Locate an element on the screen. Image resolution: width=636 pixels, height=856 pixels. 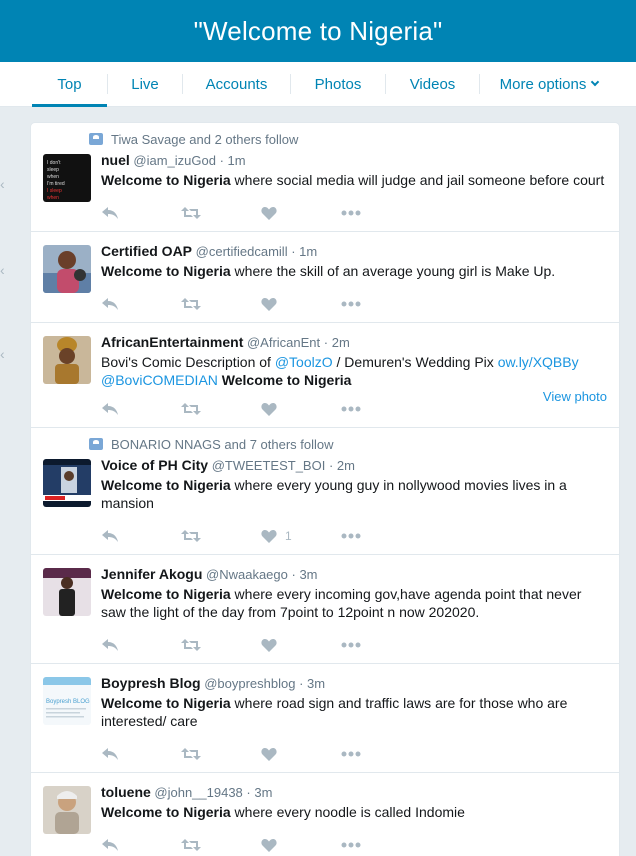
avatar-logo-text: Boypresh BLOG is located at coordinates (68, 702).